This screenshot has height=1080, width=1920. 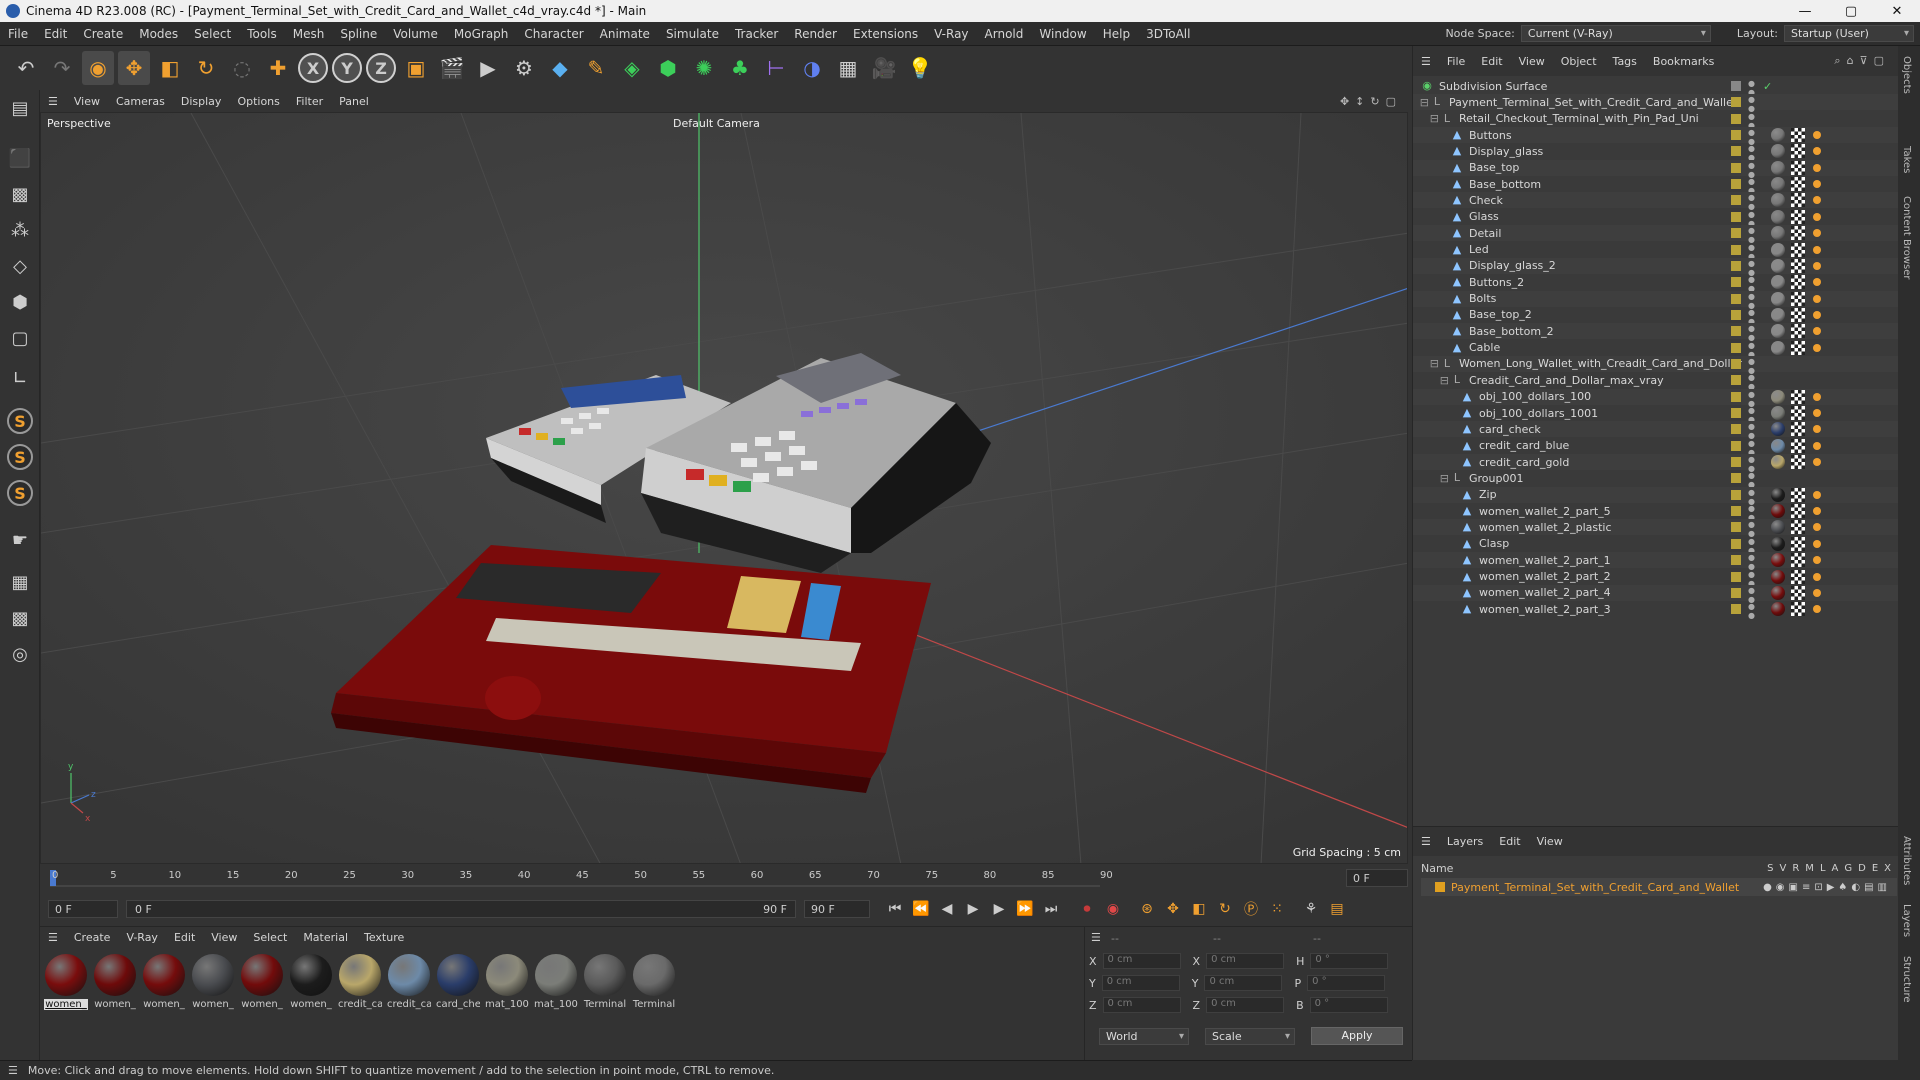 What do you see at coordinates (1538, 413) in the screenshot?
I see `object-name: obj_100_dollars_1001` at bounding box center [1538, 413].